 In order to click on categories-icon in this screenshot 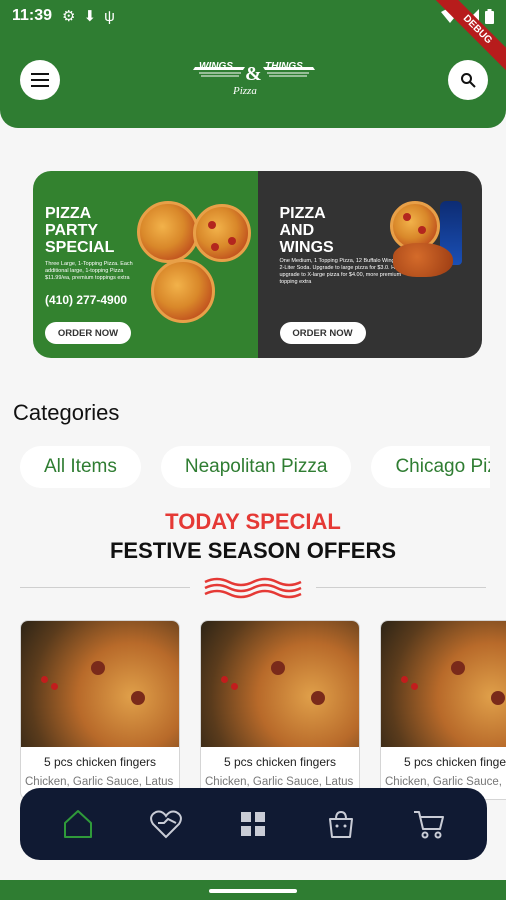, I will do `click(253, 824)`.